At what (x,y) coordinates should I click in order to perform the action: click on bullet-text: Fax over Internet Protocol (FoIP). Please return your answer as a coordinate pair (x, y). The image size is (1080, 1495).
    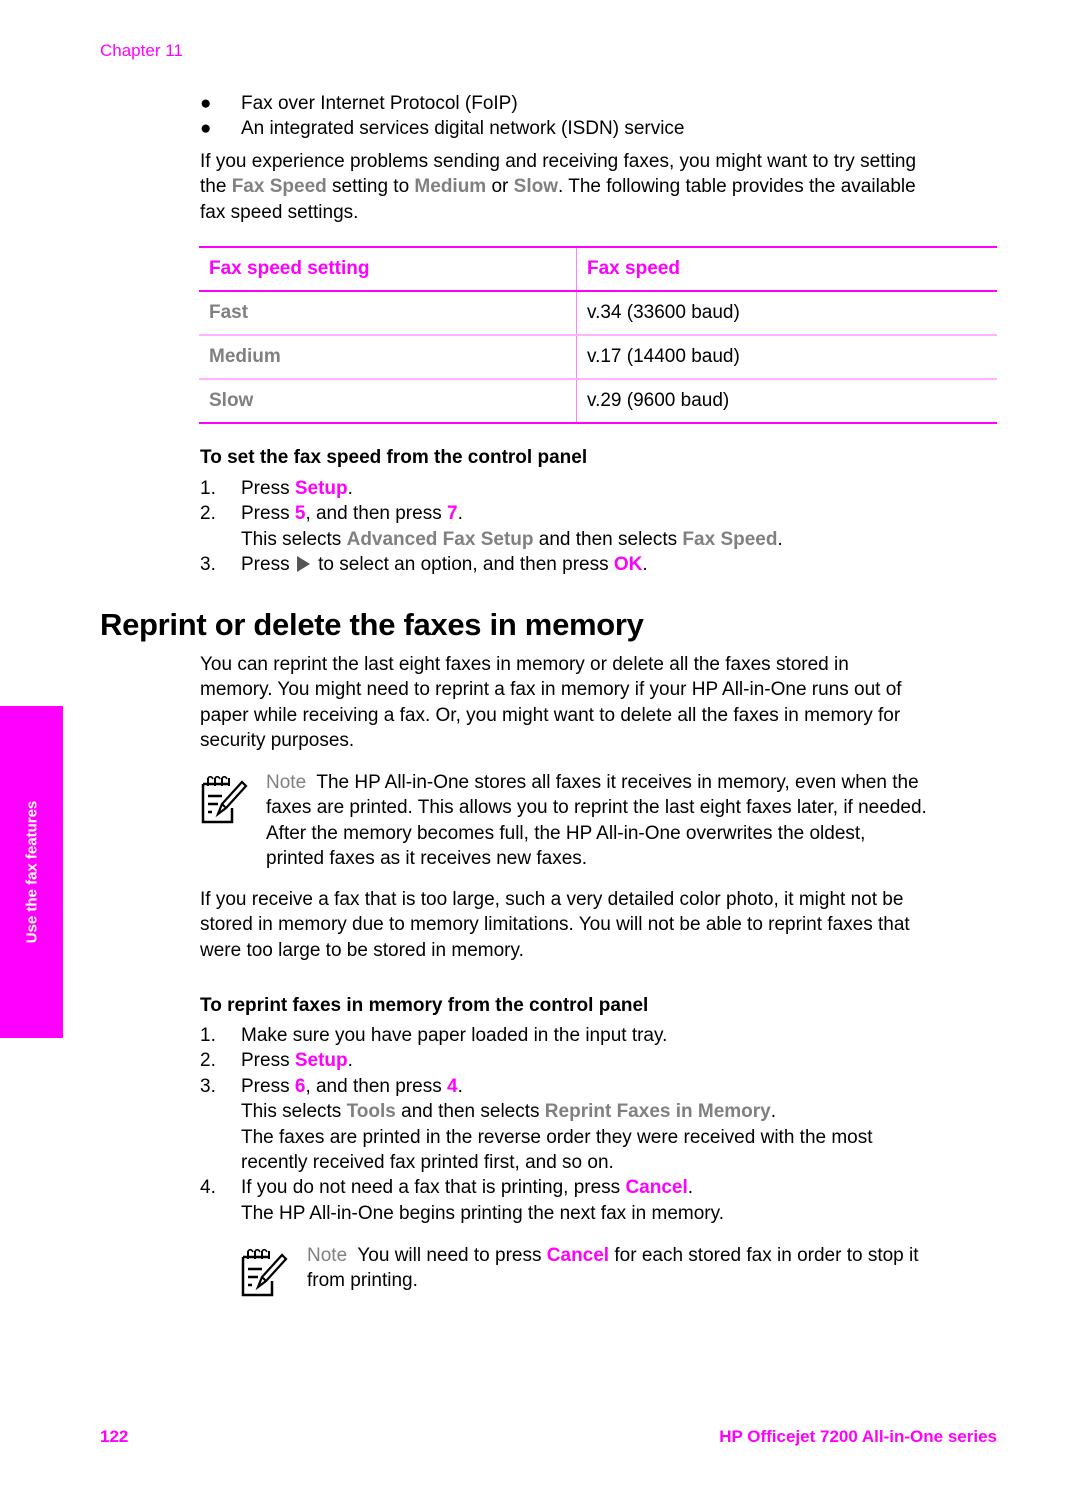
    Looking at the image, I should click on (379, 103).